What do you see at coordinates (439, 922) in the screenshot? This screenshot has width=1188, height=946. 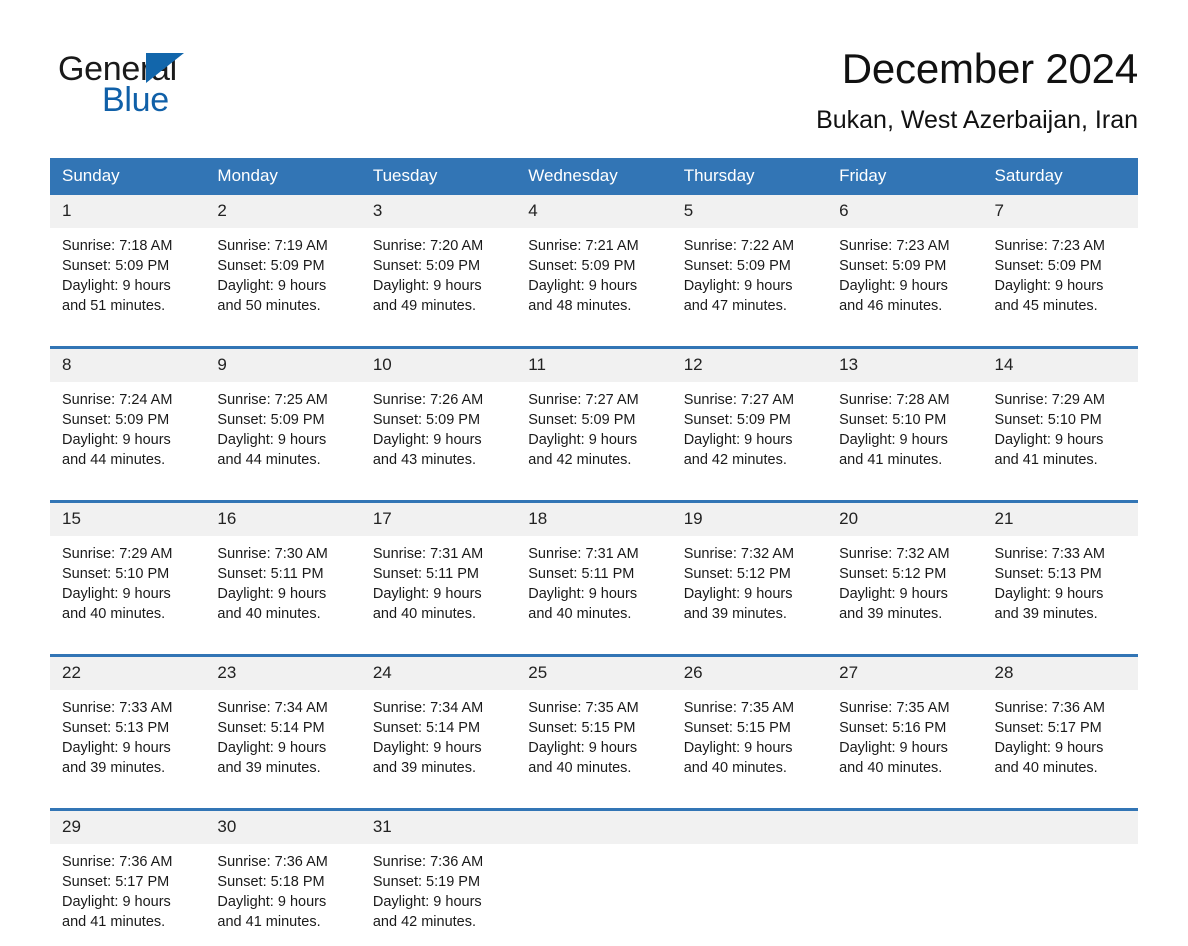 I see `daylight-text-line2: and 42 minutes.` at bounding box center [439, 922].